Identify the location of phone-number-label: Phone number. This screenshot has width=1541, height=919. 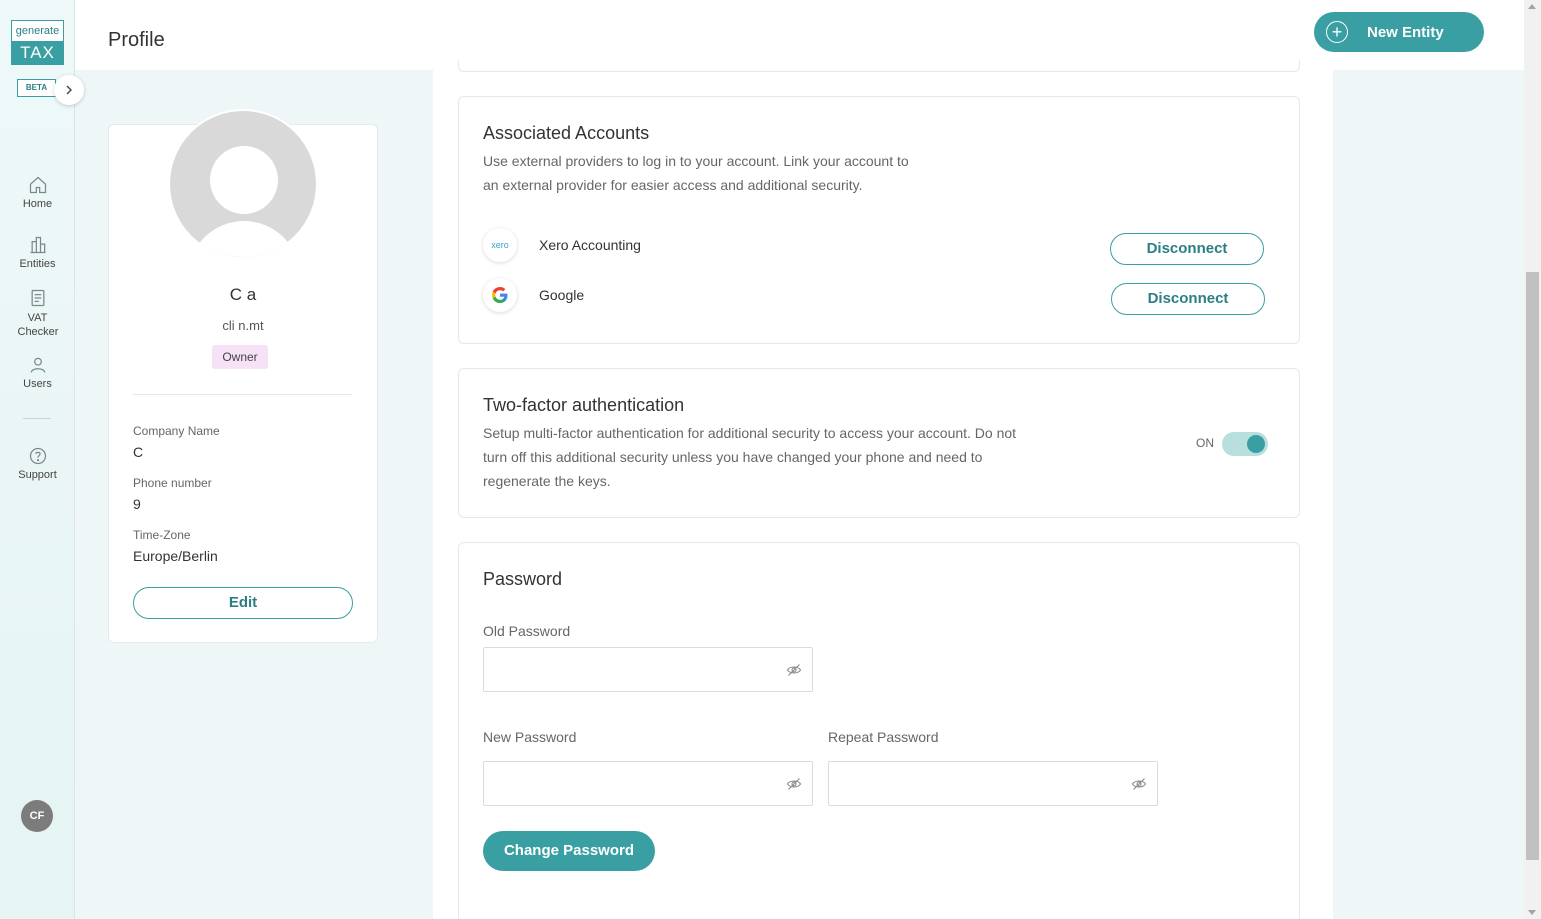
(172, 483).